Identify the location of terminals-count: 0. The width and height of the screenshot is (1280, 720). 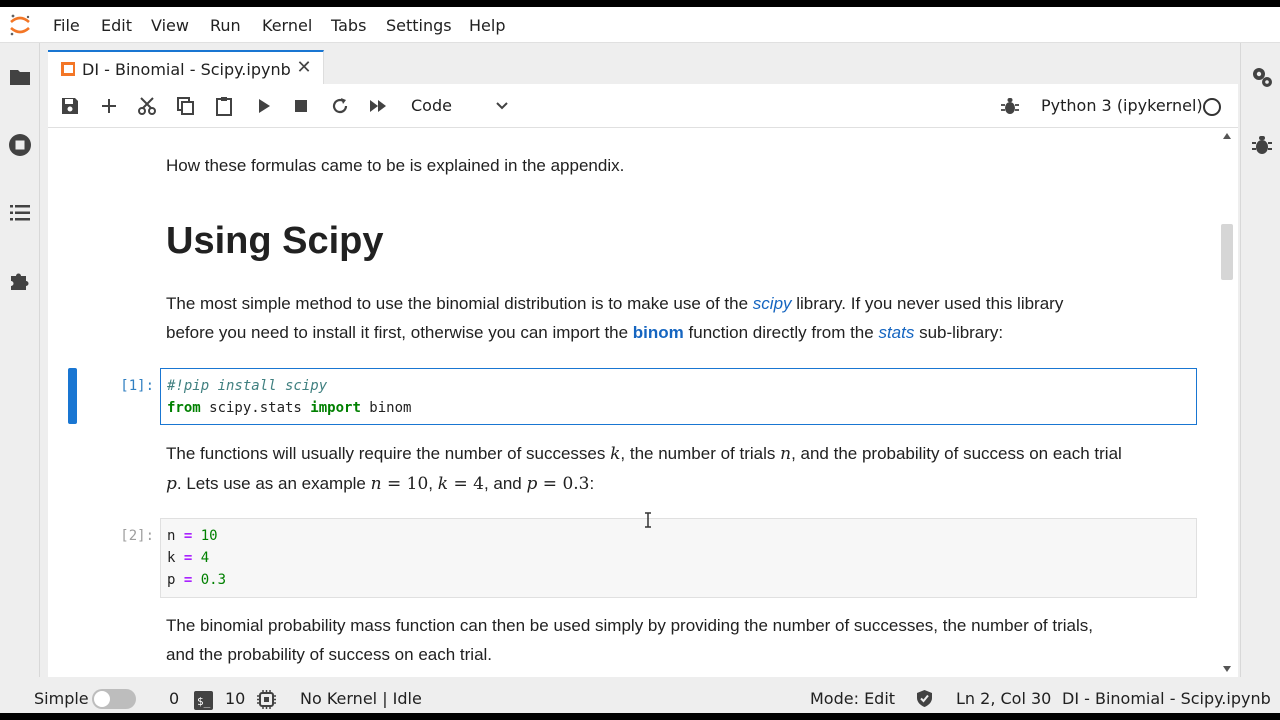
(174, 698).